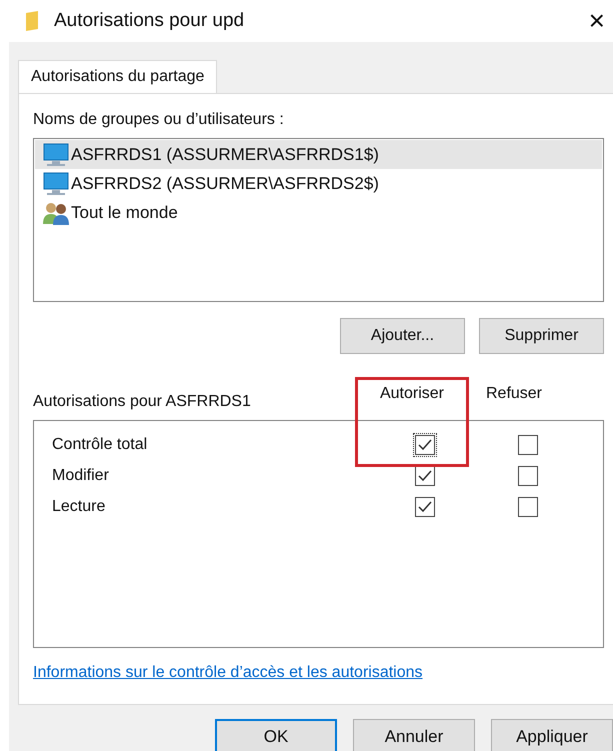  Describe the element at coordinates (149, 20) in the screenshot. I see `window-title: Autorisations pour upd` at that location.